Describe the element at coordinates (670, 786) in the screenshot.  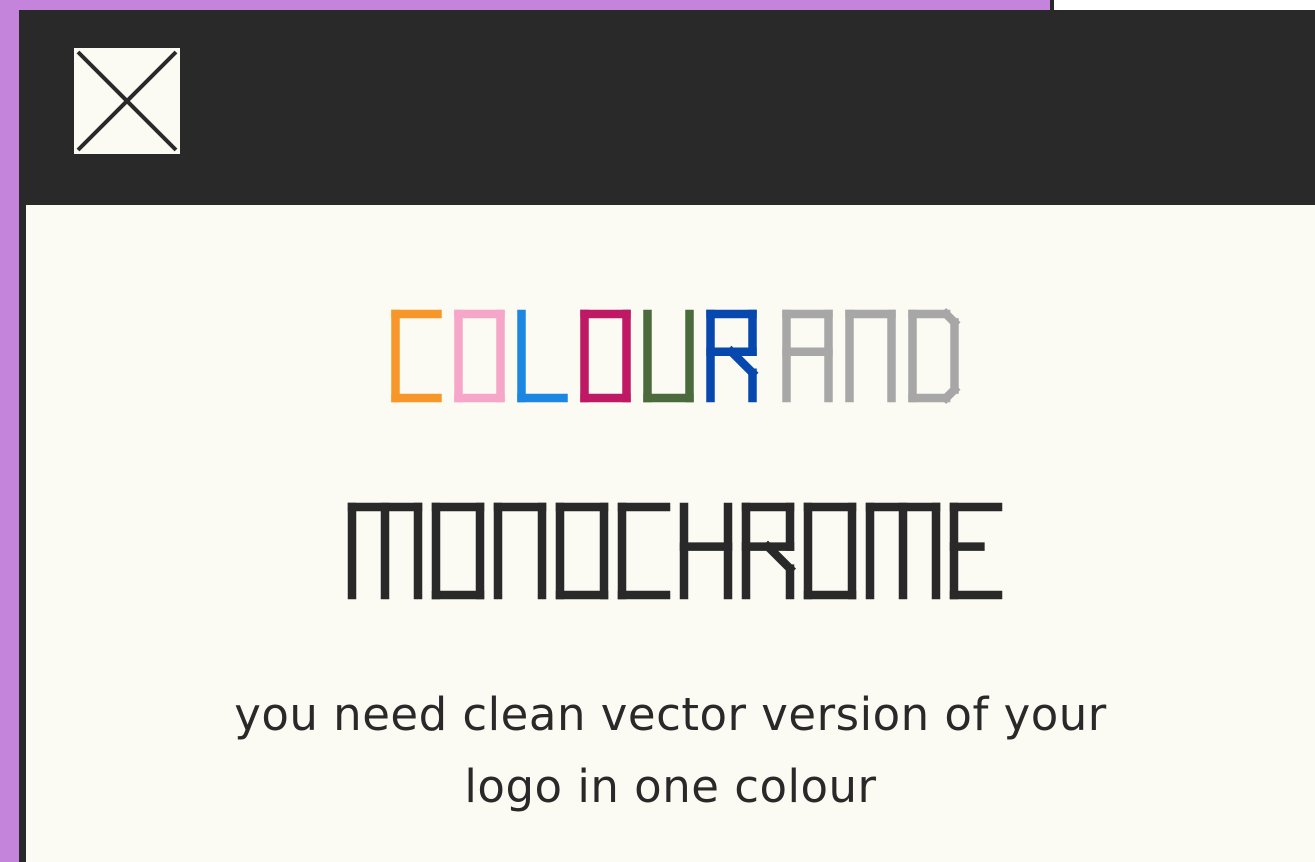
I see `subtitle-line-2: logo in one colour` at that location.